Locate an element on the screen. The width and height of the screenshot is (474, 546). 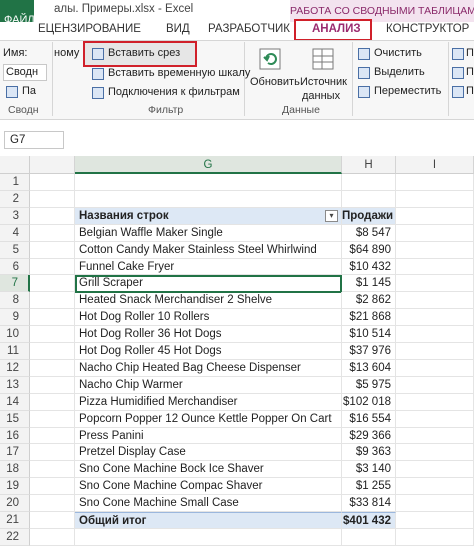
pivot-row-label: Sno Cone Machine Bock Ice Shaver is located at coordinates (208, 469).